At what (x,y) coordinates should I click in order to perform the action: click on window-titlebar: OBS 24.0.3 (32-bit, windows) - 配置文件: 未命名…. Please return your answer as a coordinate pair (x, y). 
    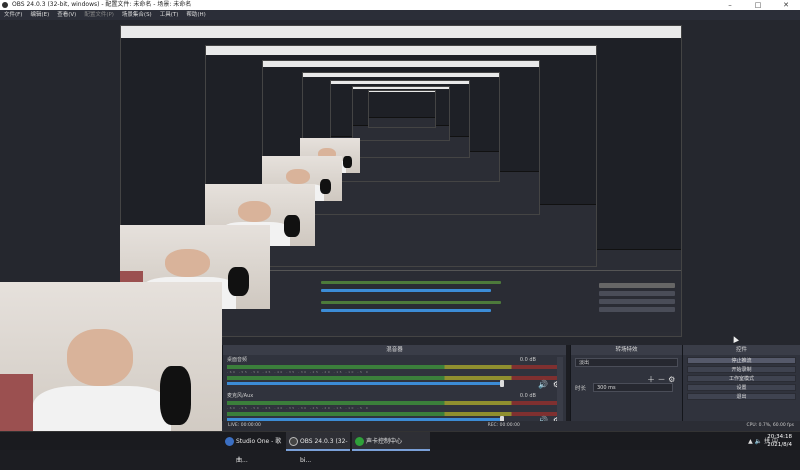
    Looking at the image, I should click on (400, 5).